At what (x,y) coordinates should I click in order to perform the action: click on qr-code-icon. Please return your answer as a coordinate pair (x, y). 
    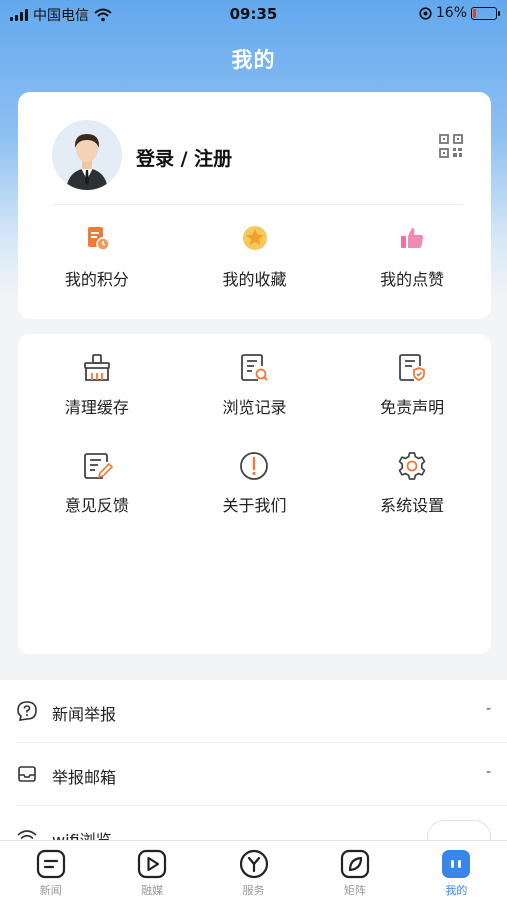
    Looking at the image, I should click on (451, 146).